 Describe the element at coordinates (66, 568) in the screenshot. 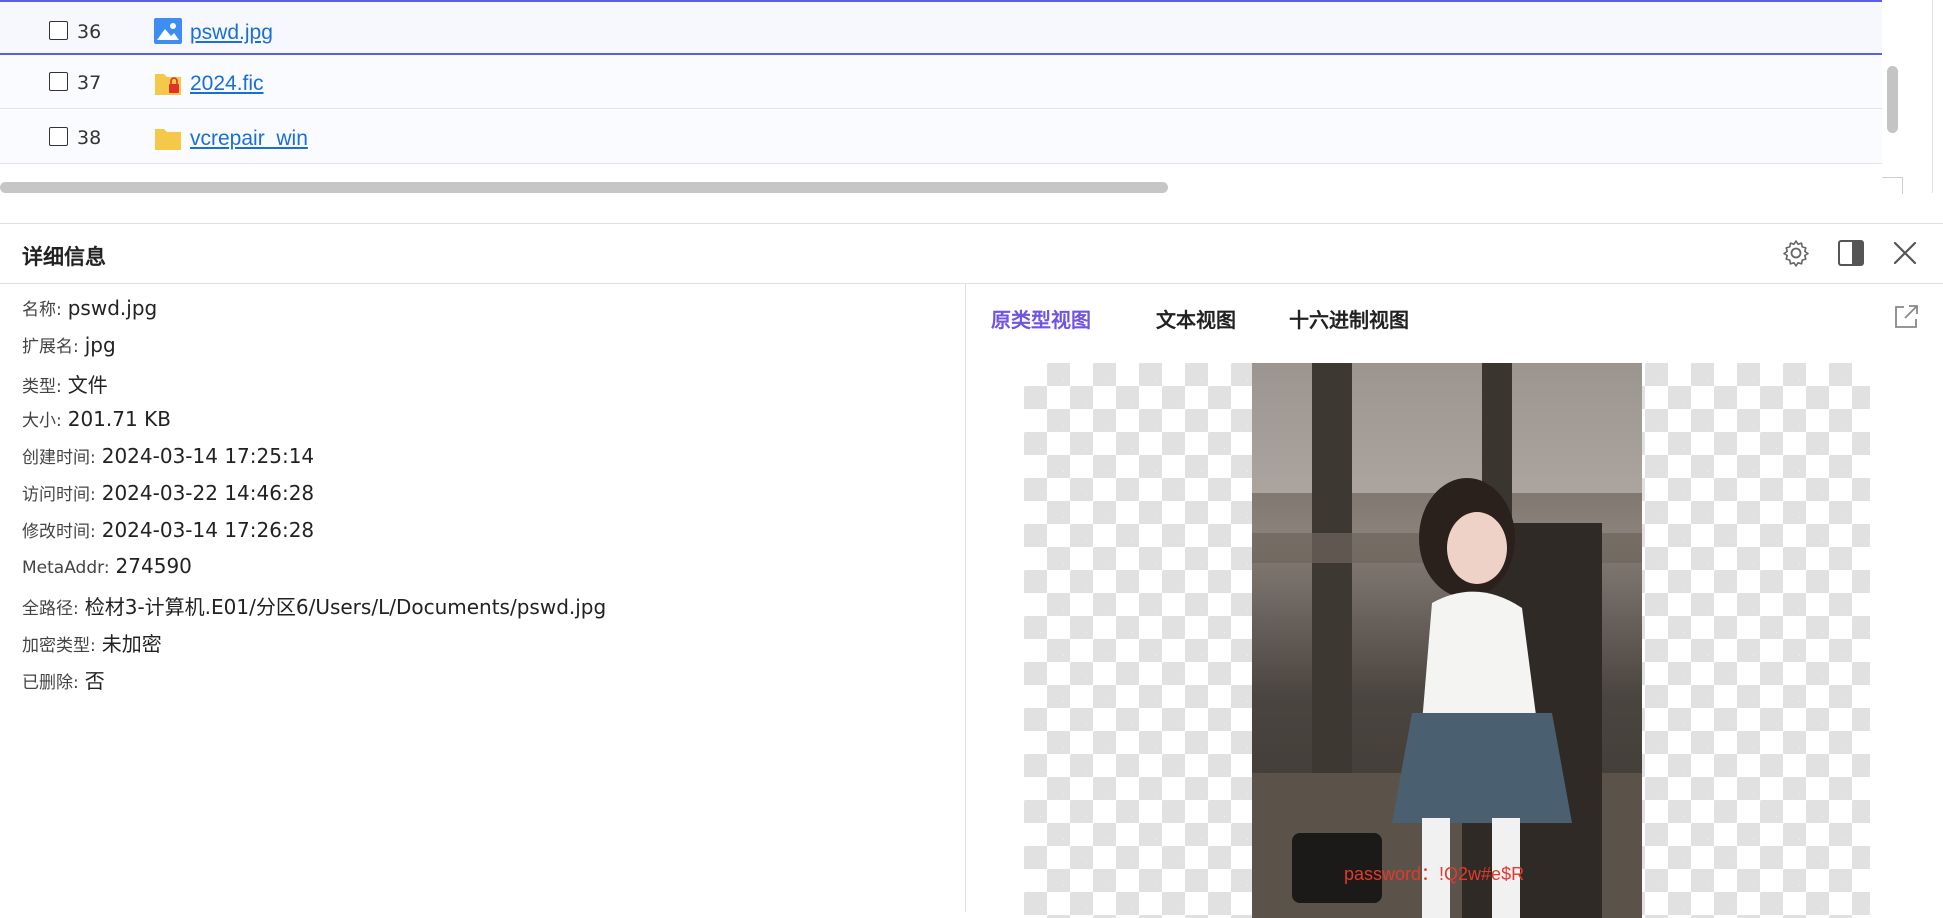

I see `property-label: MetaAddr:` at that location.